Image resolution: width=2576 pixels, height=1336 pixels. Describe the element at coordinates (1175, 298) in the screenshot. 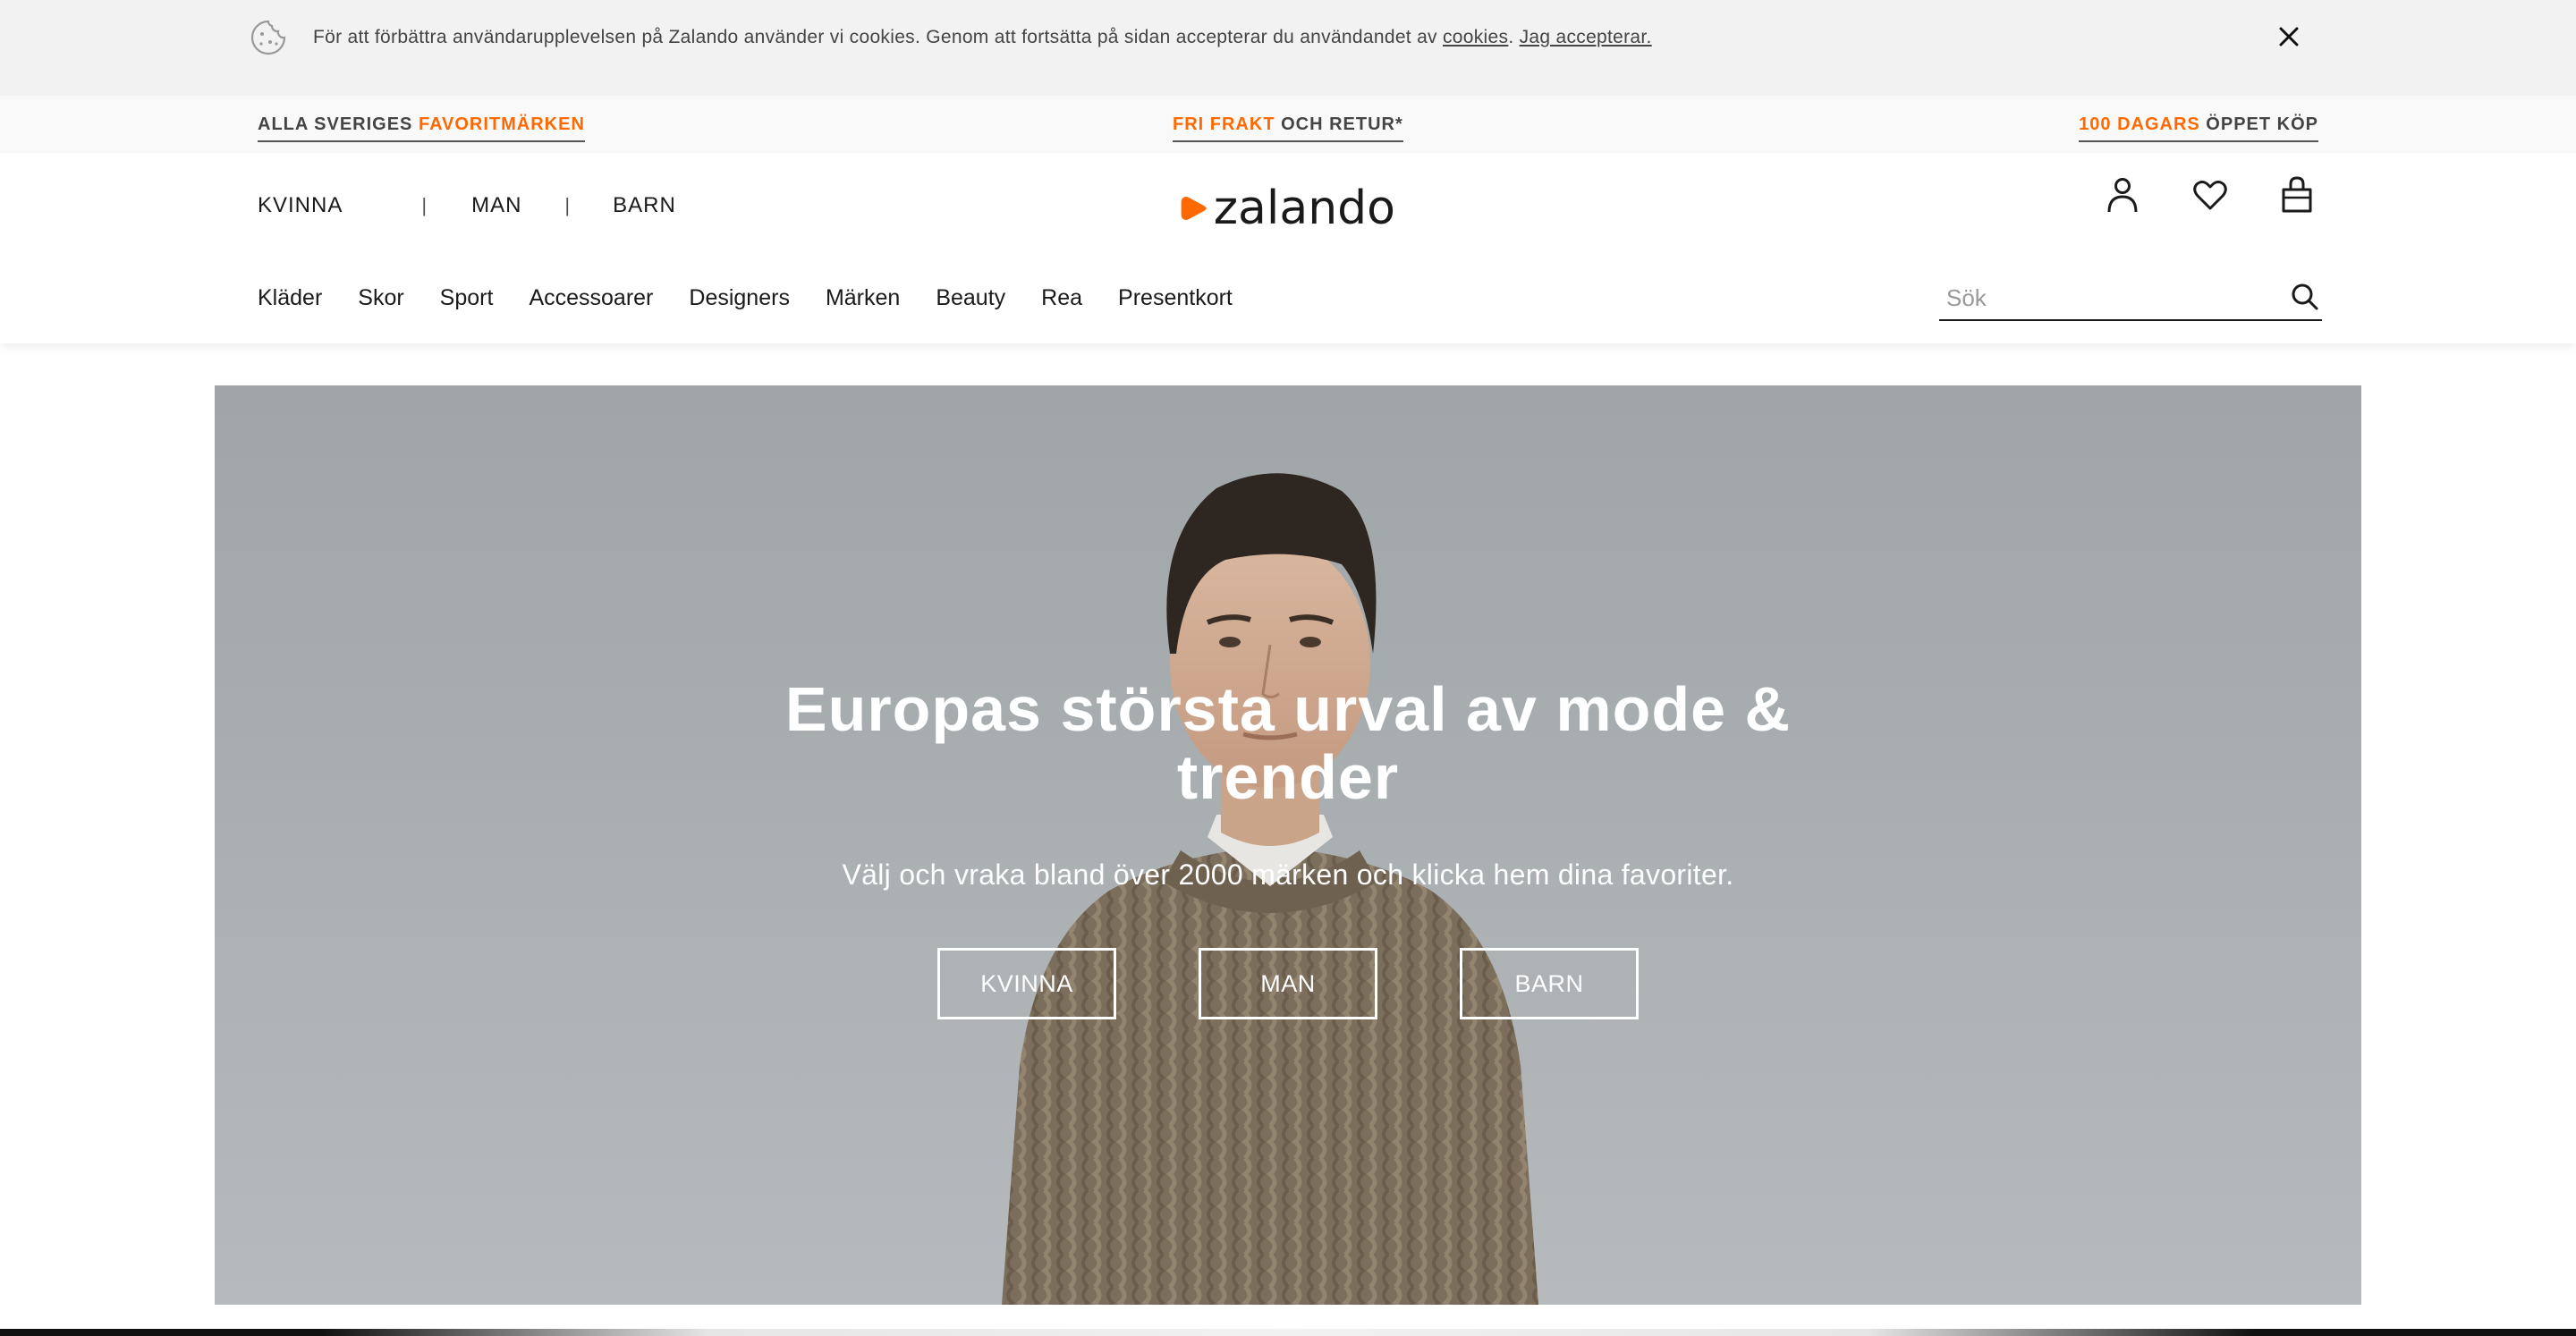

I see `category-link-presentkort: Presentkort` at that location.